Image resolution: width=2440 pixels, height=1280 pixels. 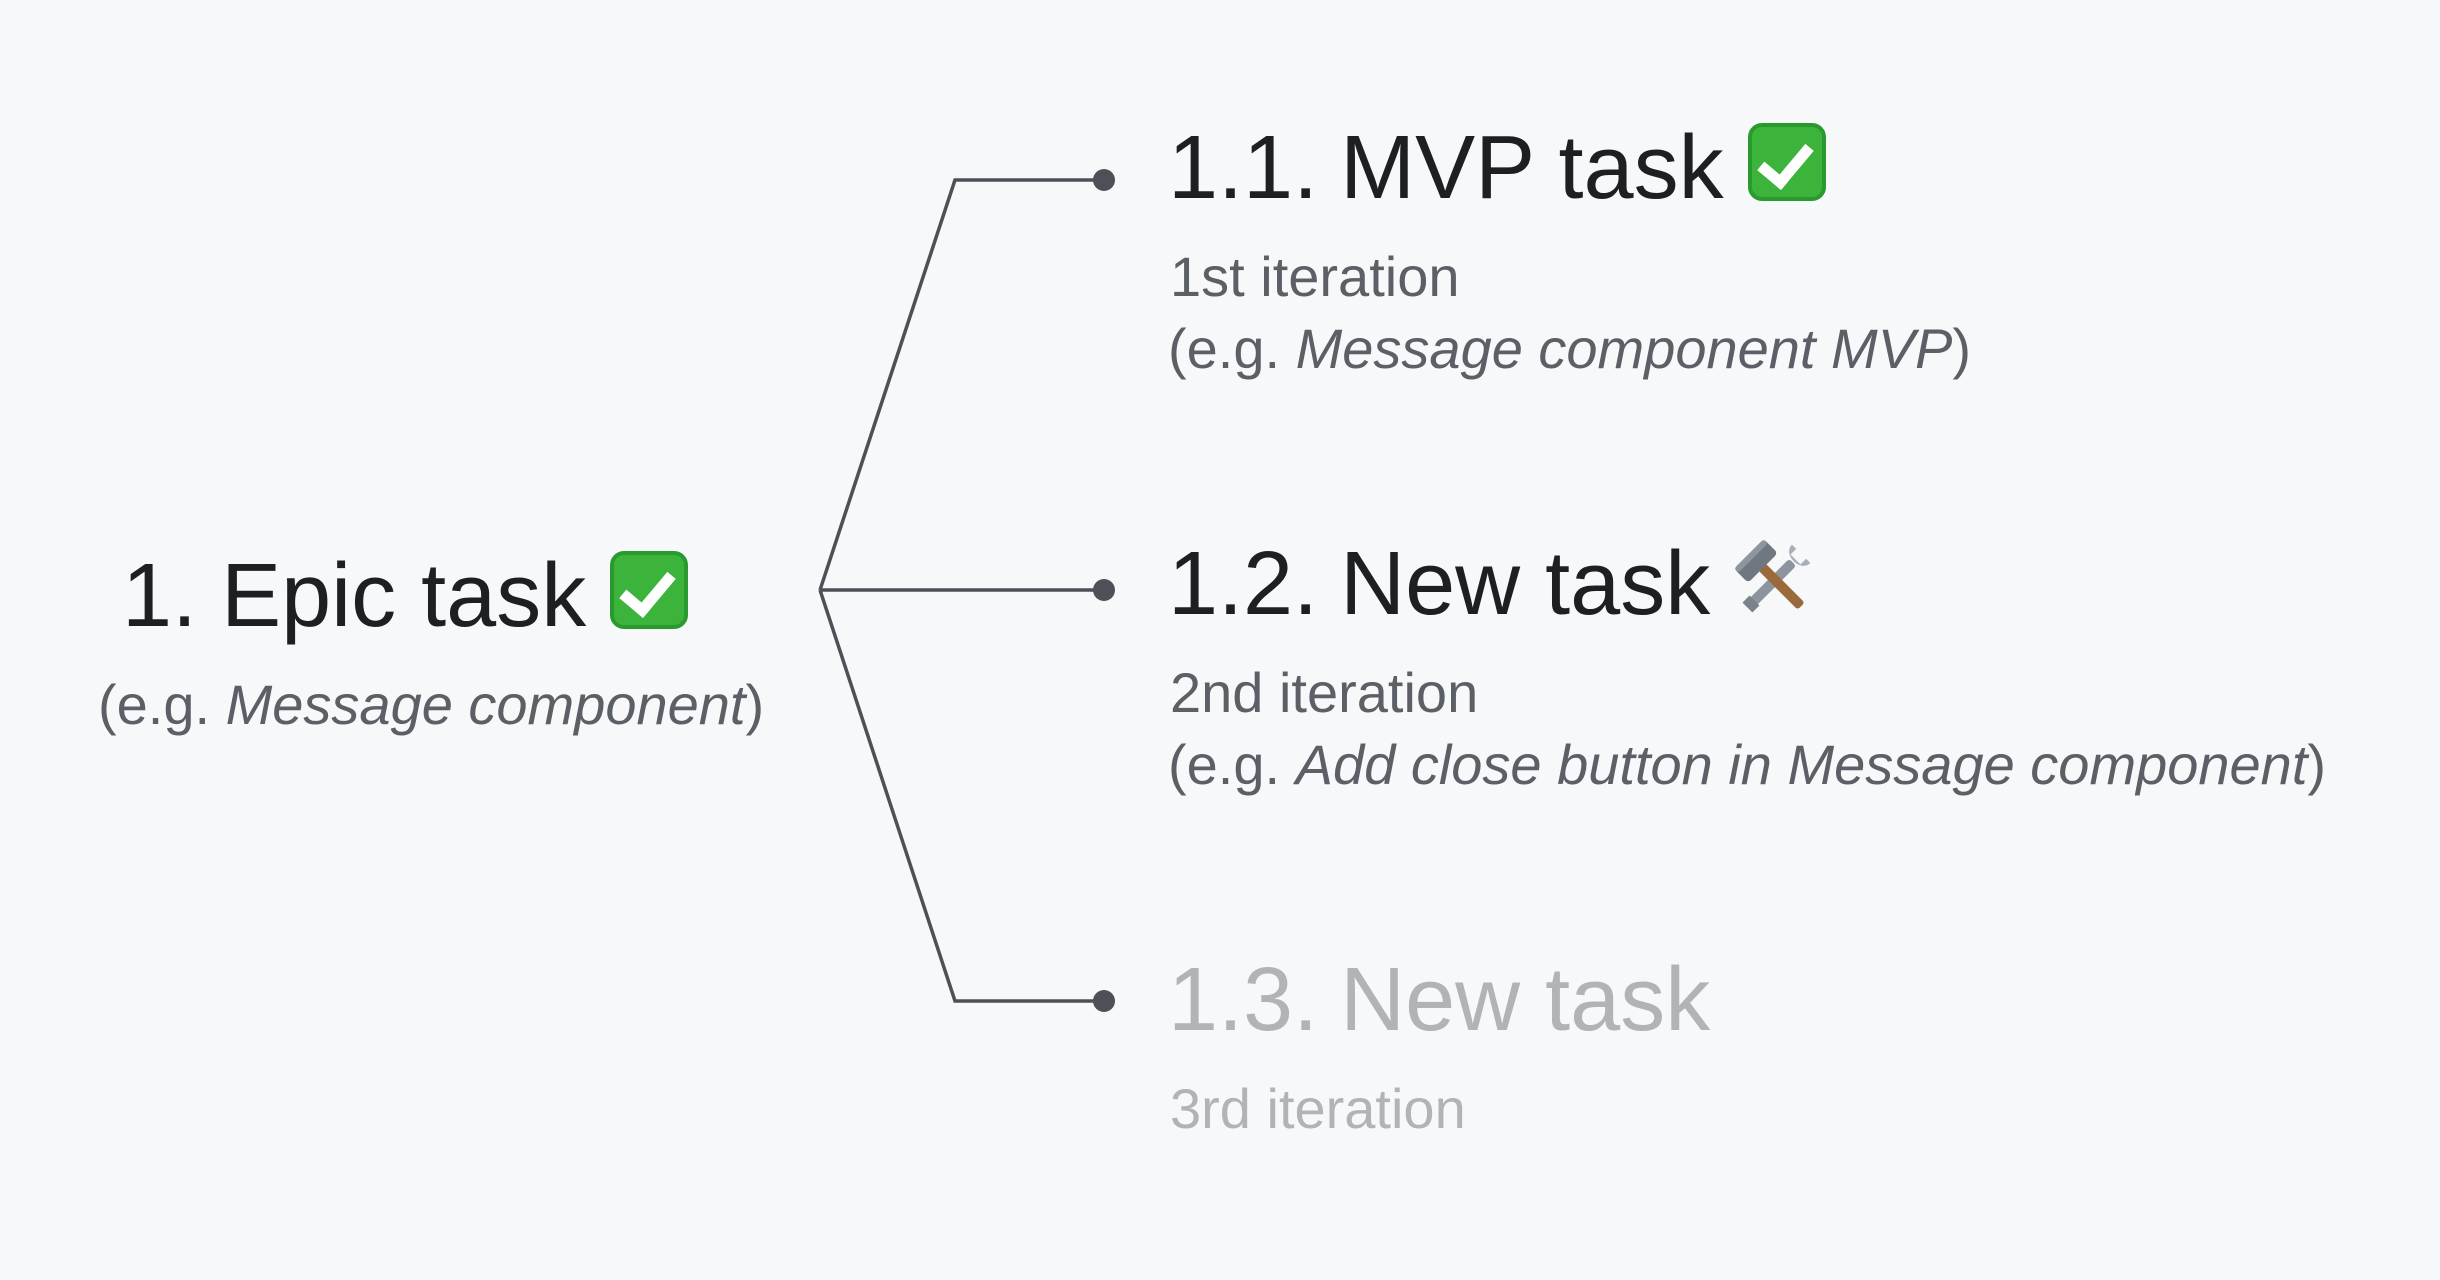 I want to click on new-task-2-name: New task, so click(x=1525, y=584).